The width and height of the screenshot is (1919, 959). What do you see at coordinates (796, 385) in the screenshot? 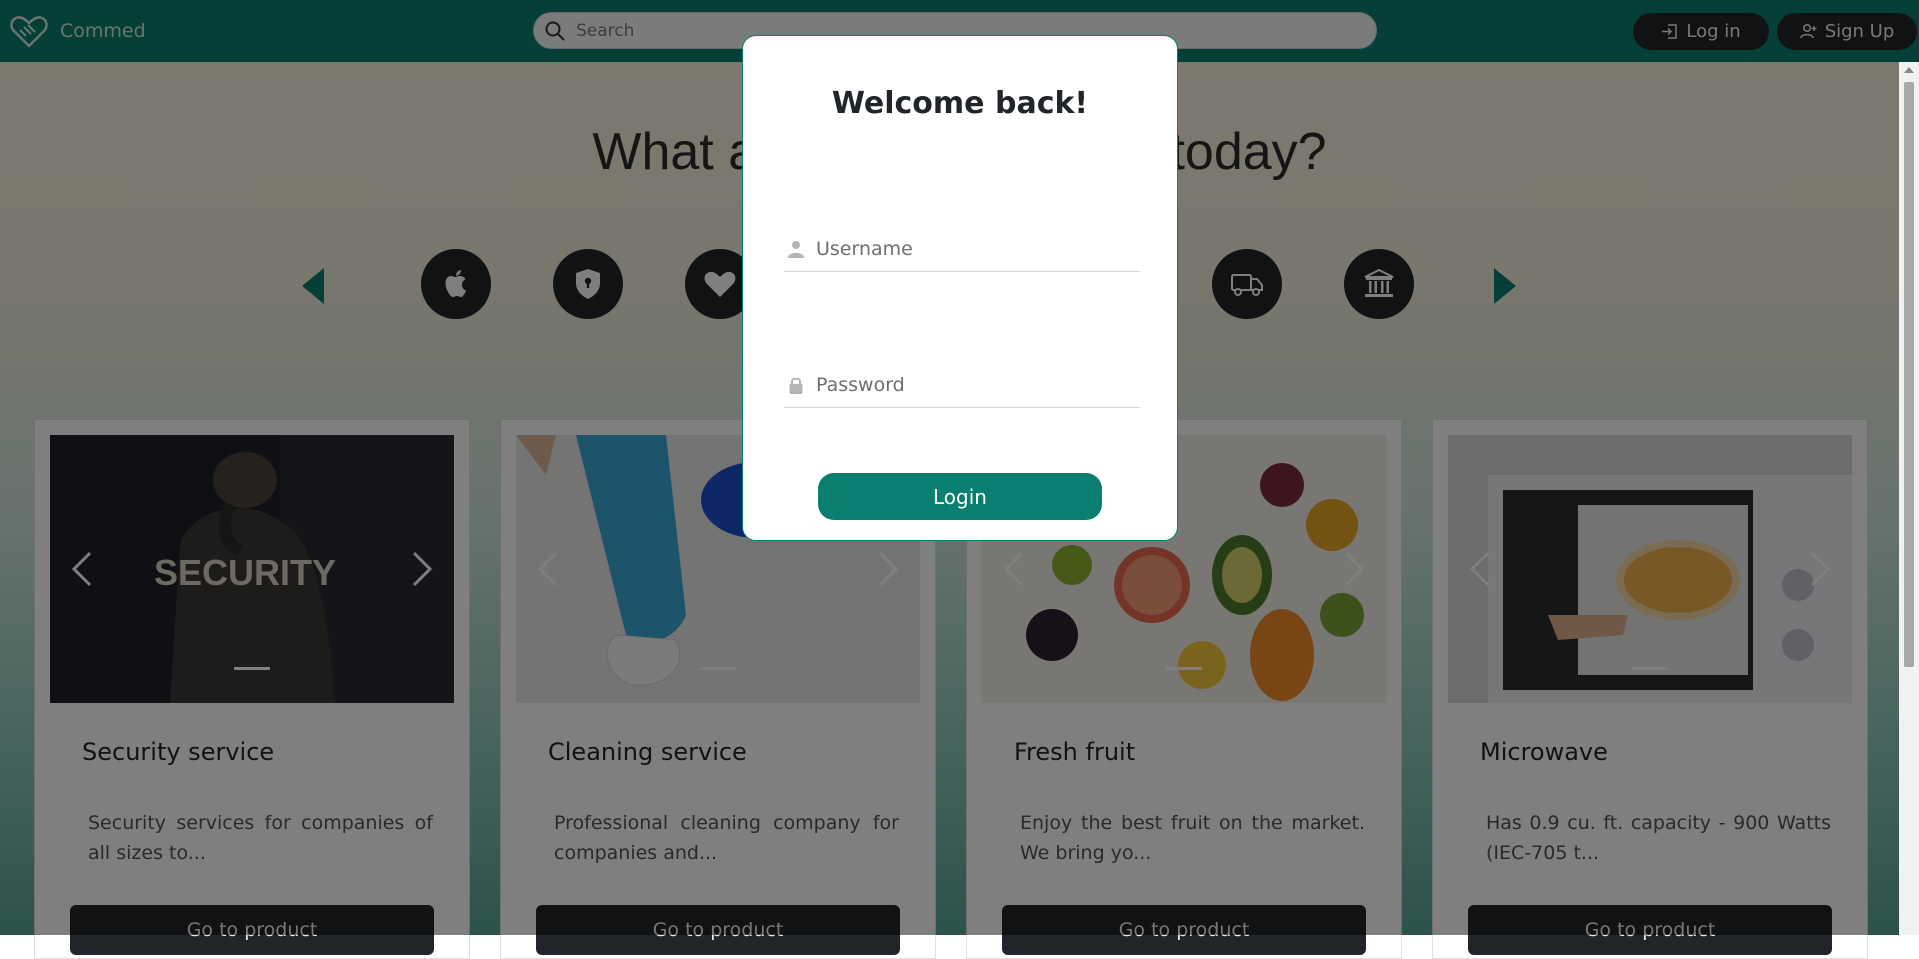
I see `lock-icon` at bounding box center [796, 385].